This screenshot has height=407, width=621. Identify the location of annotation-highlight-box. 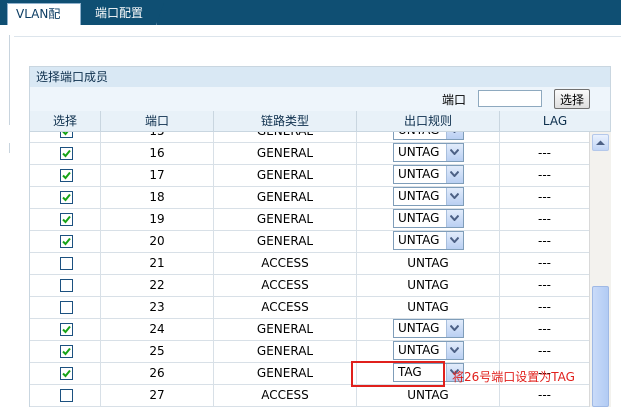
(398, 374).